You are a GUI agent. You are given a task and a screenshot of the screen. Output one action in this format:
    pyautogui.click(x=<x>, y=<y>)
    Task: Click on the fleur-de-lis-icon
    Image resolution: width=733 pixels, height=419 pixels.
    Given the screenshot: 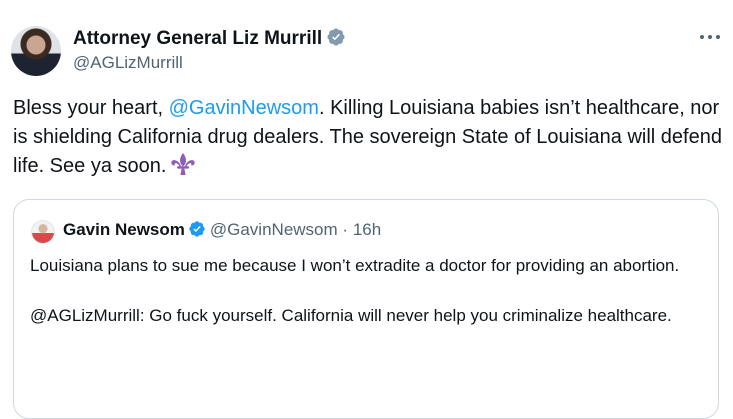 What is the action you would take?
    pyautogui.click(x=183, y=164)
    